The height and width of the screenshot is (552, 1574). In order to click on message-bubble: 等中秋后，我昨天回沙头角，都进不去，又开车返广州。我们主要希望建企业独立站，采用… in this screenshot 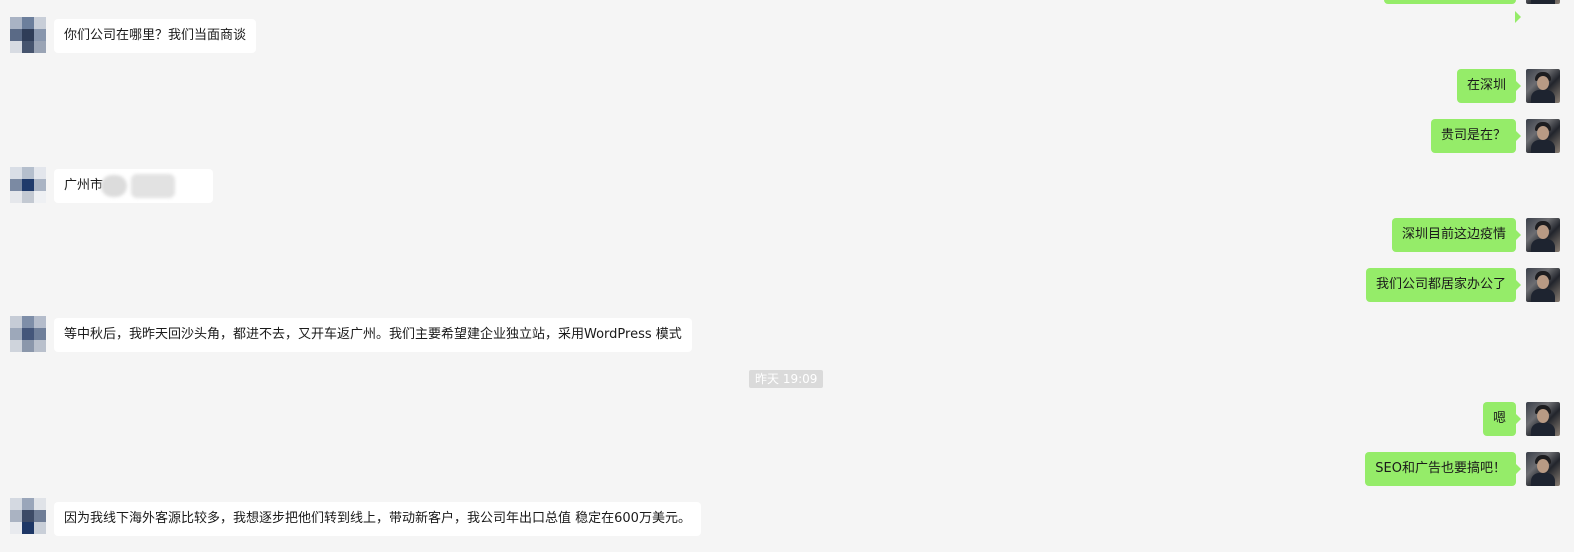, I will do `click(373, 335)`.